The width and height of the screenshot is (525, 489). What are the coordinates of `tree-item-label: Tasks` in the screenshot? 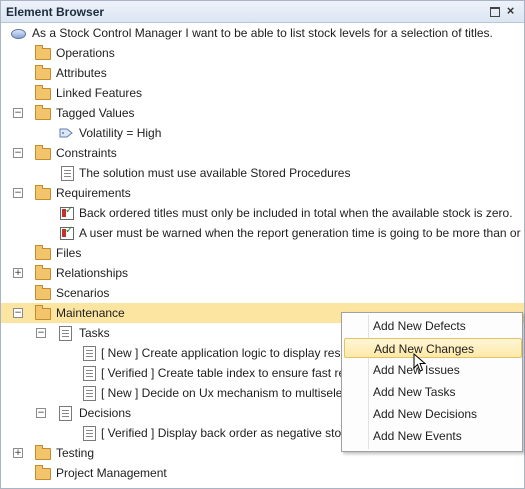 It's located at (94, 333).